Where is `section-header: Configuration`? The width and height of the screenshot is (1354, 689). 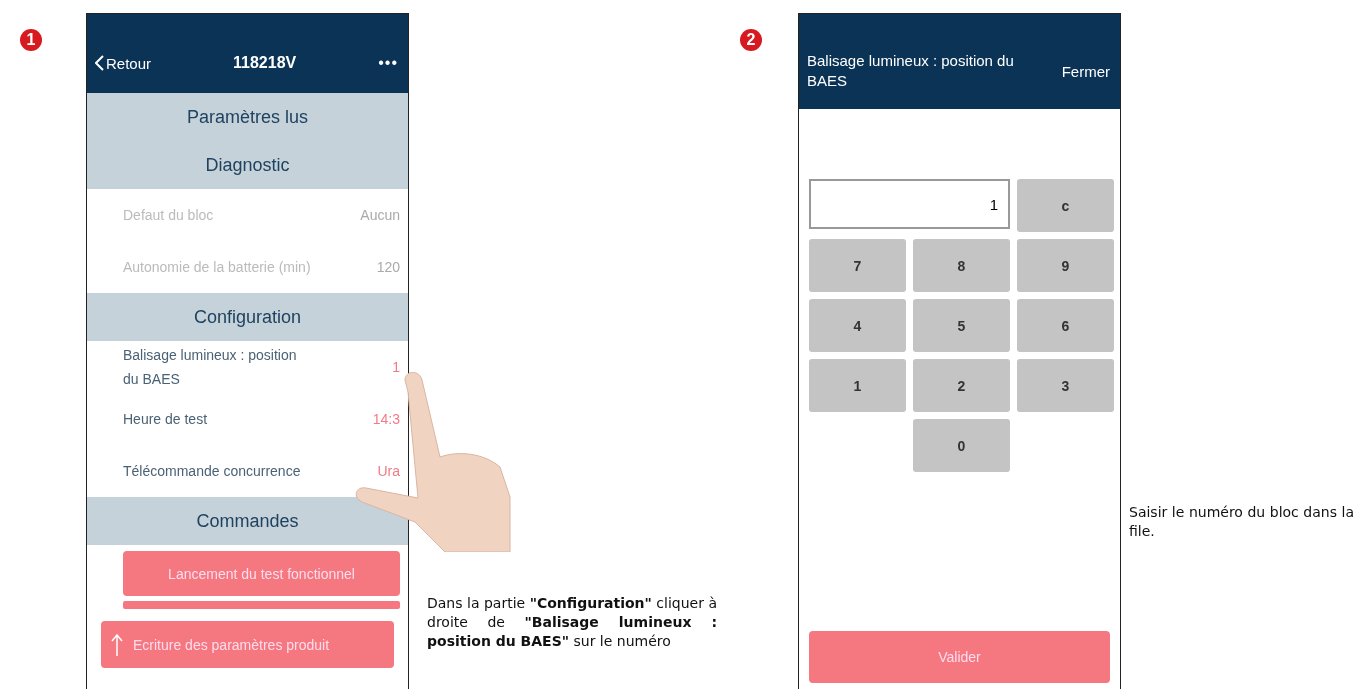 section-header: Configuration is located at coordinates (247, 317).